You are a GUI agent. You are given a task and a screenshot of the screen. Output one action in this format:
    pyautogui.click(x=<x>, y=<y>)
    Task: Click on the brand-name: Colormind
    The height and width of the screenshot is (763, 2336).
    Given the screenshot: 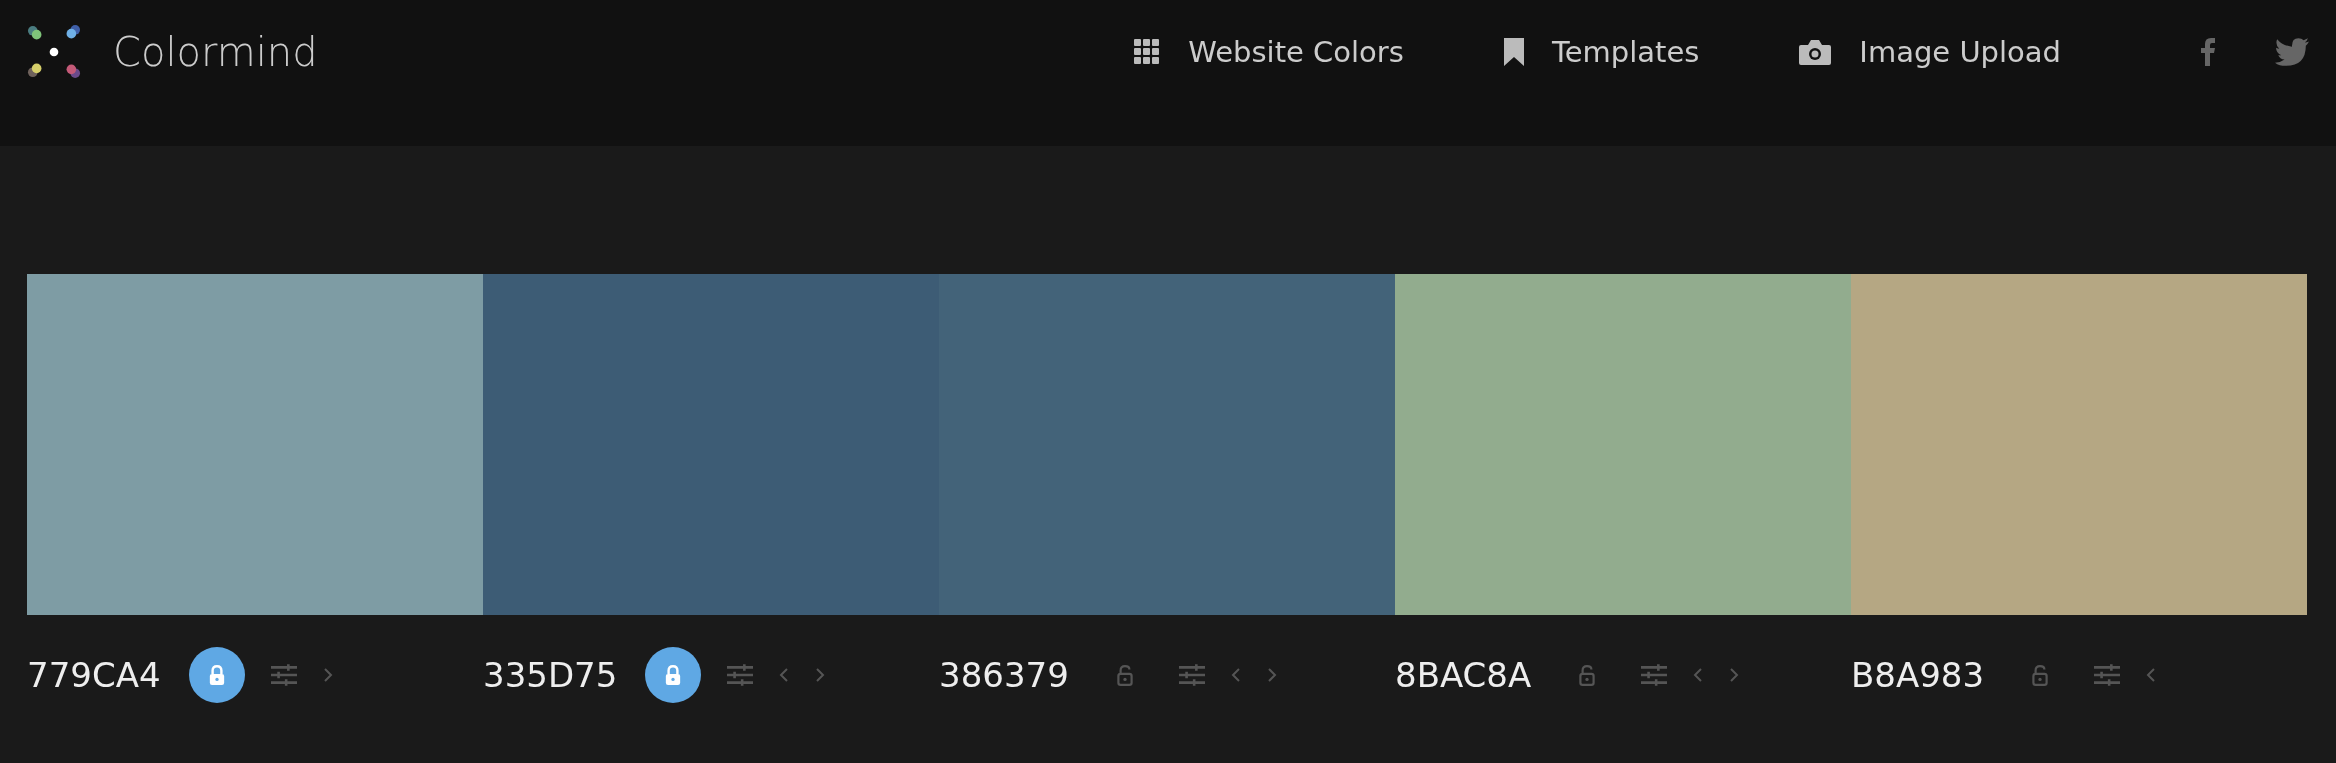 What is the action you would take?
    pyautogui.click(x=215, y=52)
    